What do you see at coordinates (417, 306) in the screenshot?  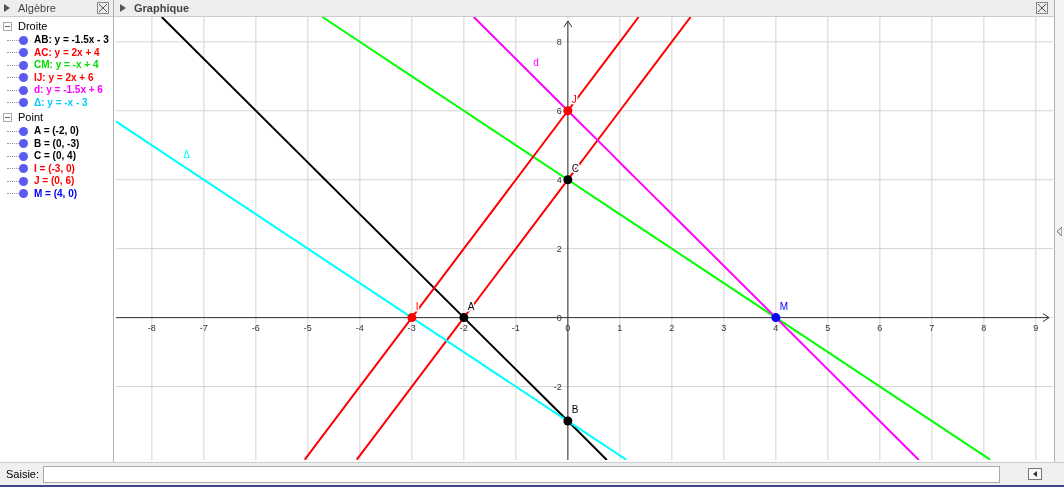 I see `point-label: I` at bounding box center [417, 306].